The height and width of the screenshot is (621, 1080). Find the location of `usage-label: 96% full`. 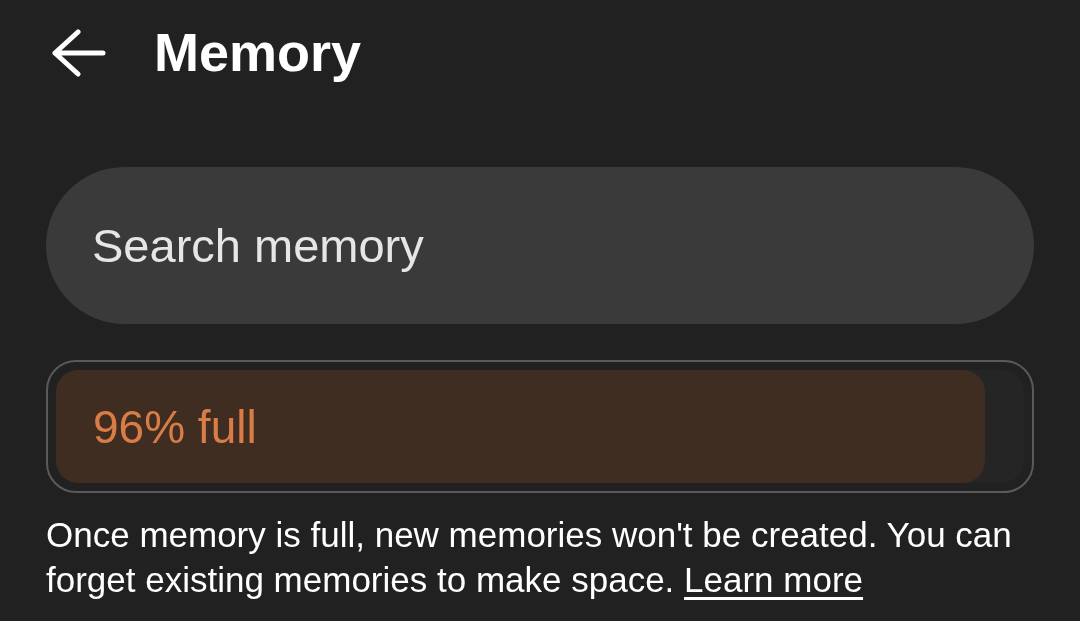

usage-label: 96% full is located at coordinates (175, 426).